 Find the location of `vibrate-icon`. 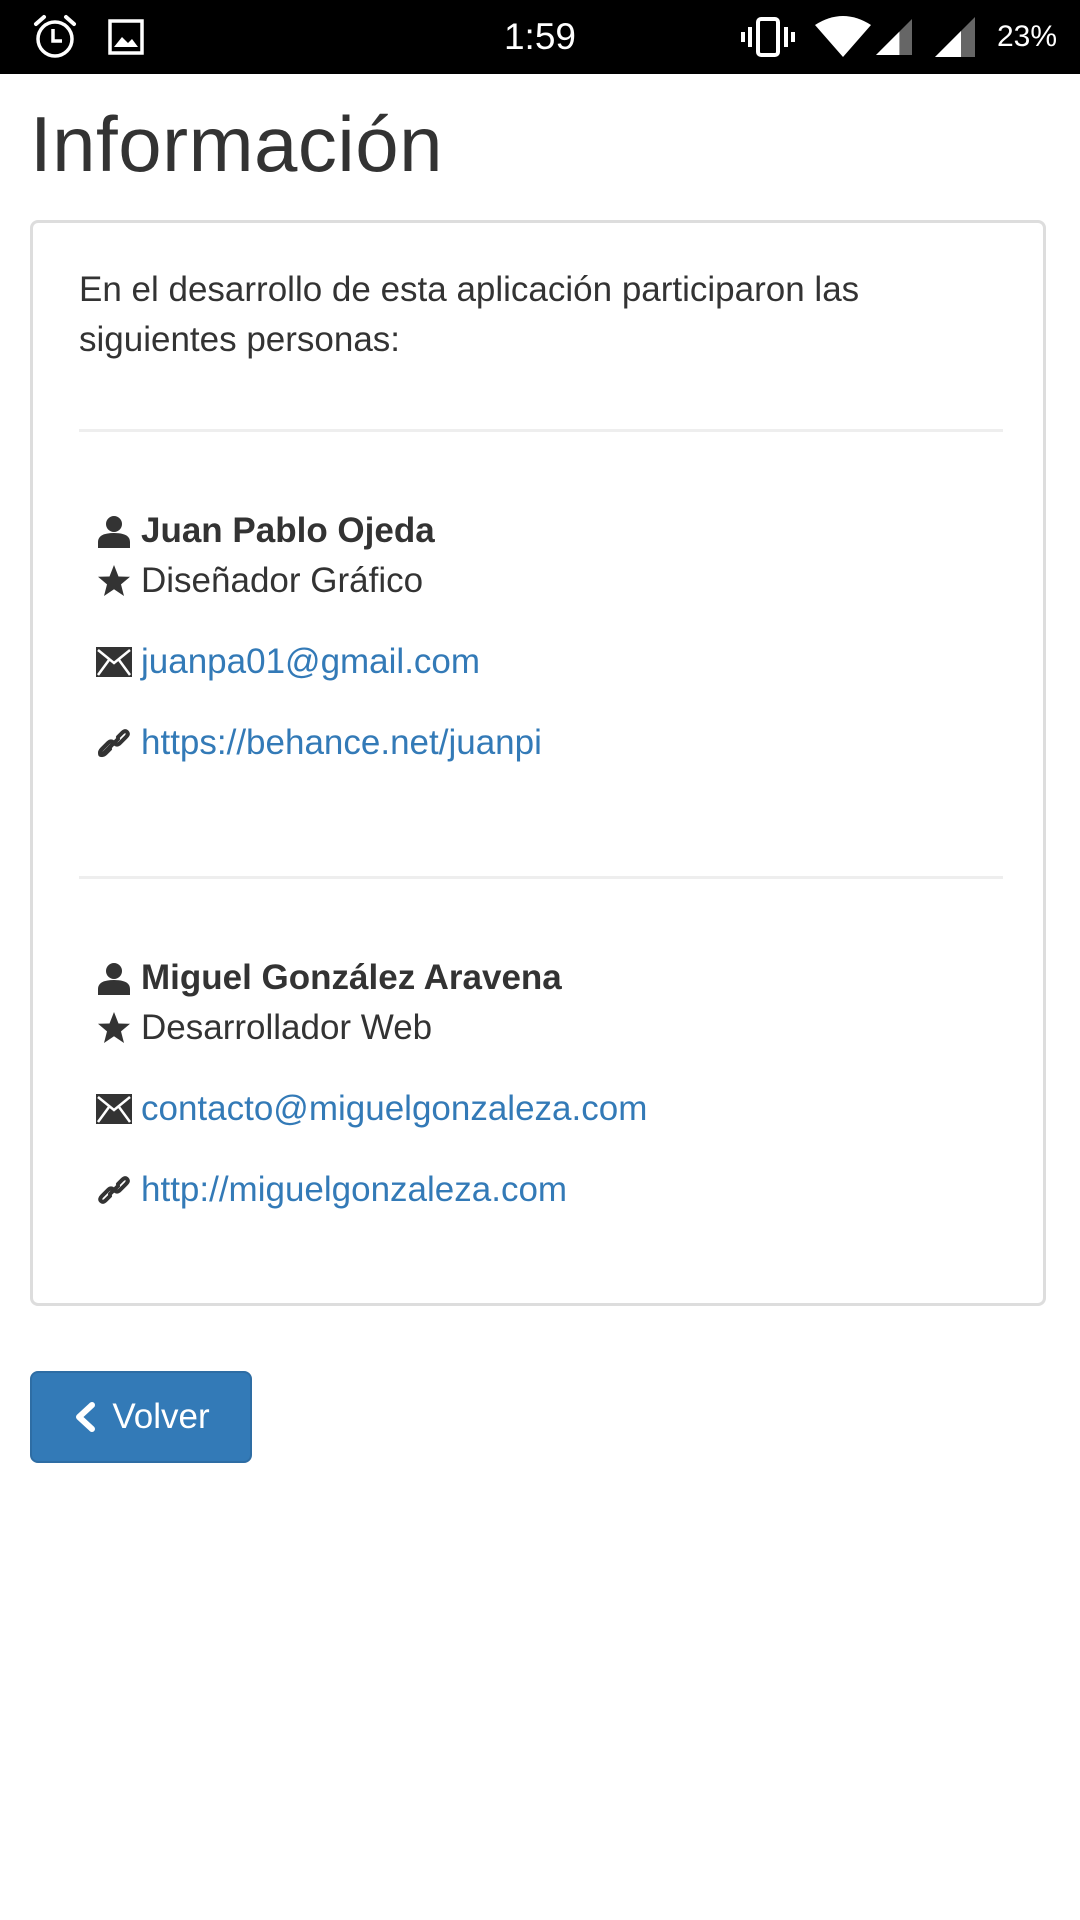

vibrate-icon is located at coordinates (768, 37).